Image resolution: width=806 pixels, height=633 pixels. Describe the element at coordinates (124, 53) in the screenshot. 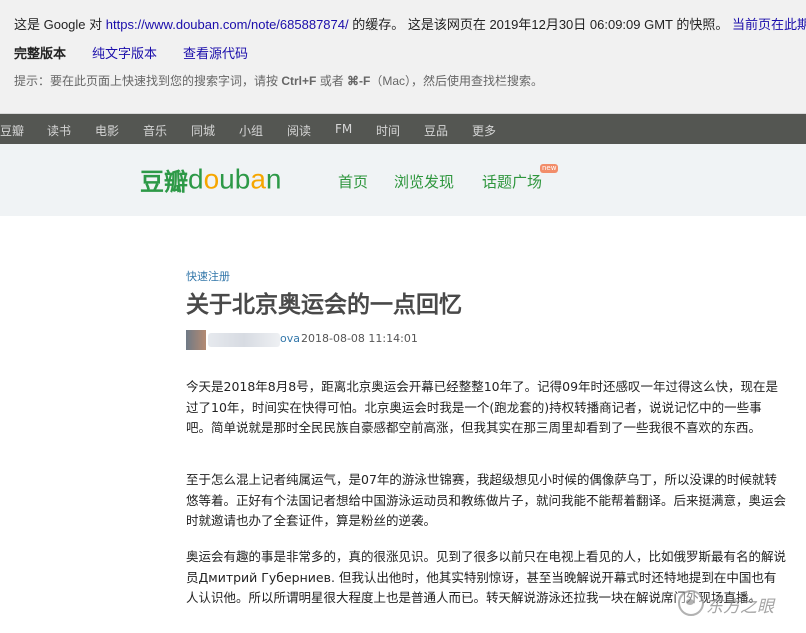

I see `text-only-link: 纯文字版本` at that location.